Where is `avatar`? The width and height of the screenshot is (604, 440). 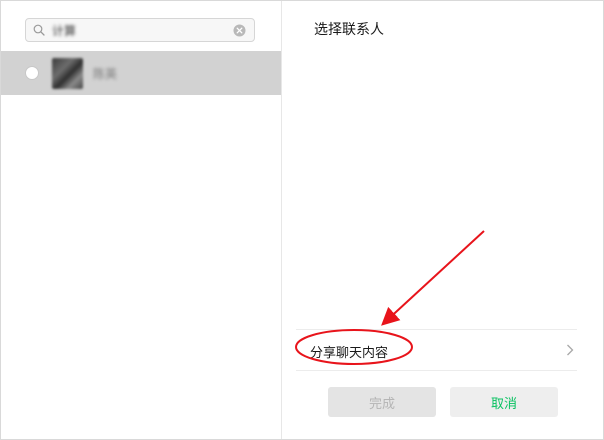
avatar is located at coordinates (67, 73).